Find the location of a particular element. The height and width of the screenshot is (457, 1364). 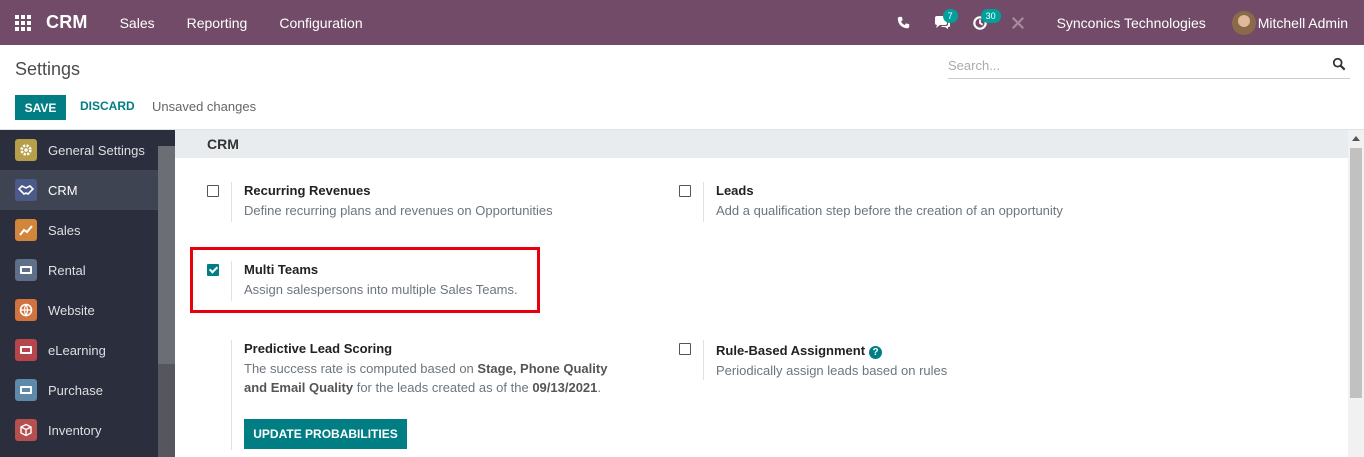

sidebar-item-rental: Rental is located at coordinates (79, 270).